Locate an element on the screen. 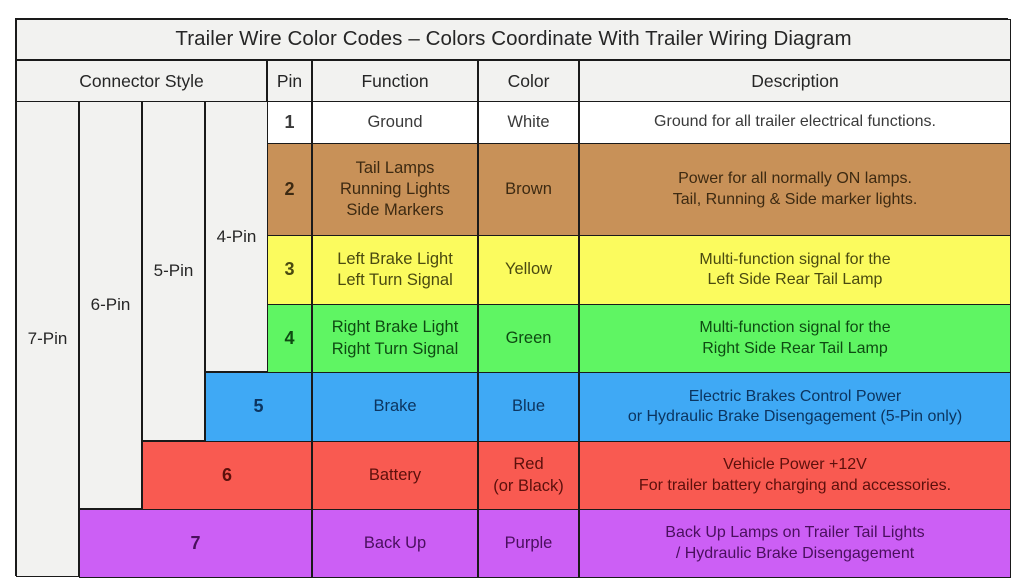 This screenshot has width=1024, height=587. table-row: 7 is located at coordinates (195, 543).